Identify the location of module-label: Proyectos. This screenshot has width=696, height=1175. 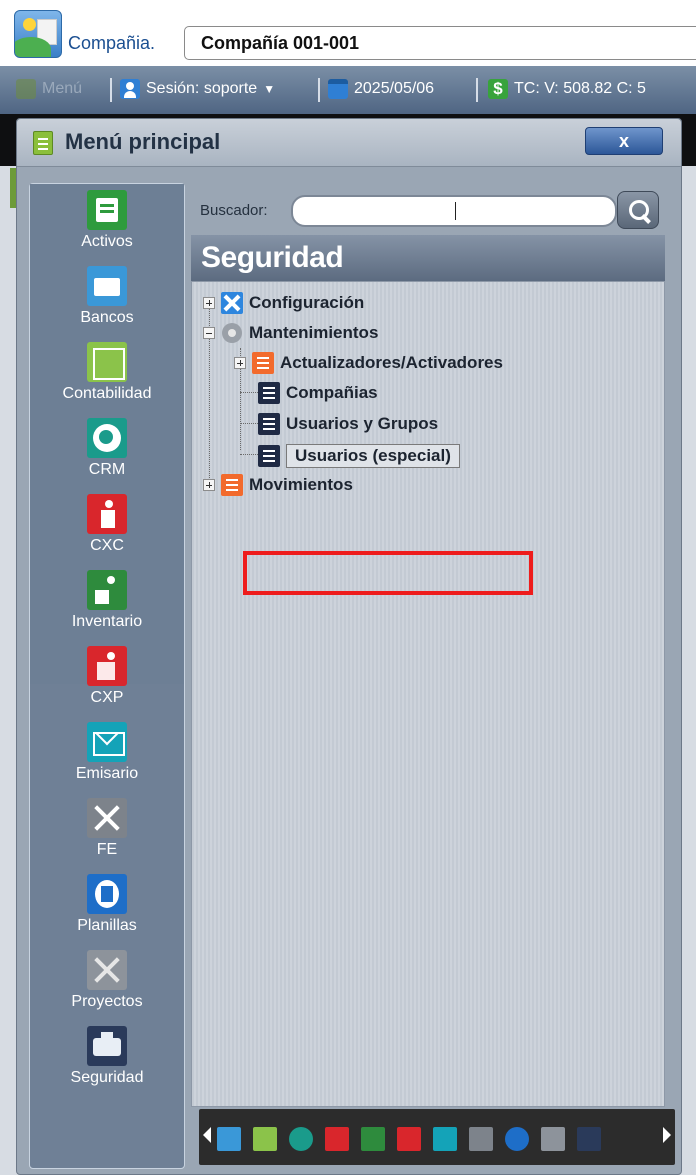
(107, 1001).